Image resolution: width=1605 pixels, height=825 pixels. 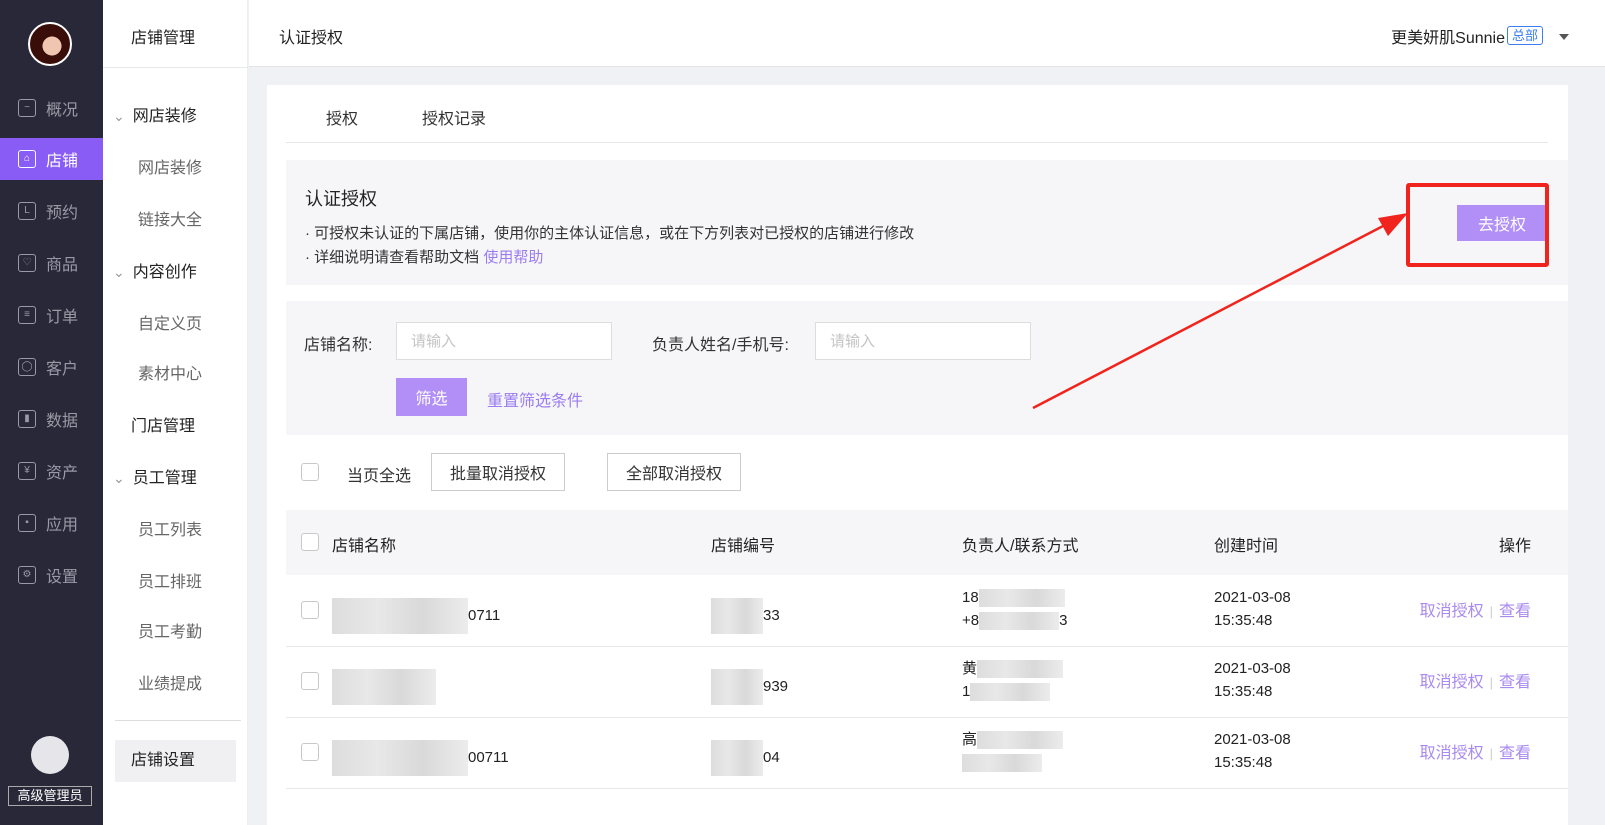 I want to click on sub-nav-title: 店铺管理, so click(x=163, y=38).